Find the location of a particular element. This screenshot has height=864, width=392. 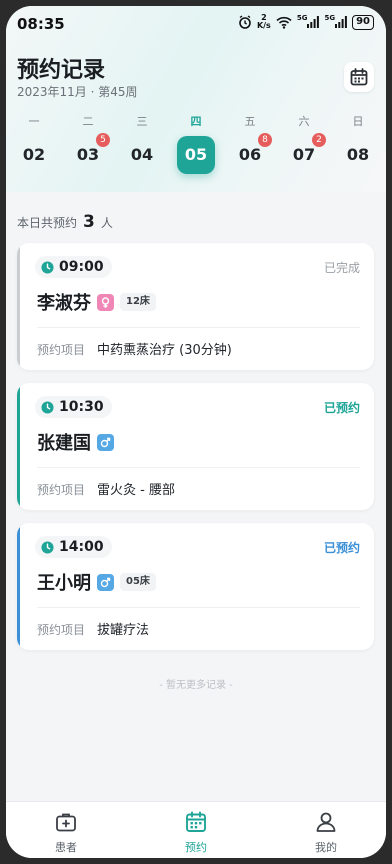

item-value: 雷火灸 - 腰部 is located at coordinates (136, 490).